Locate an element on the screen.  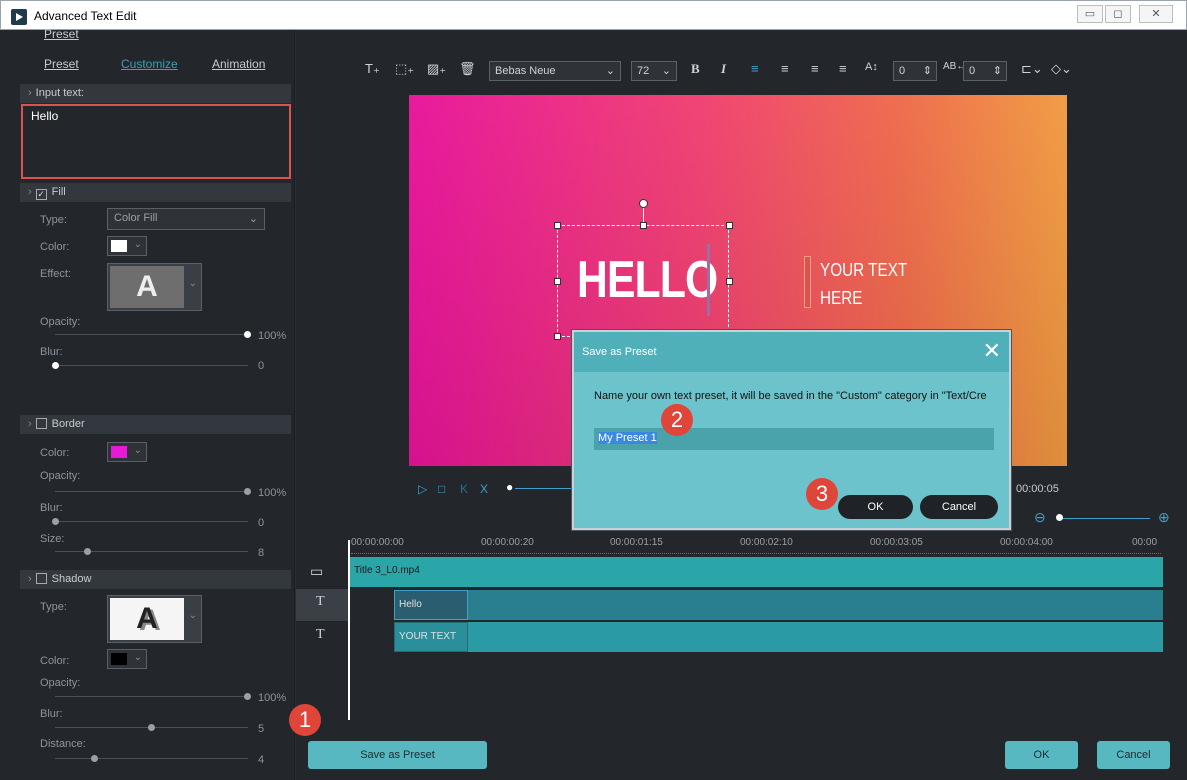
delete-icon: 🗑 is located at coordinates (467, 69).